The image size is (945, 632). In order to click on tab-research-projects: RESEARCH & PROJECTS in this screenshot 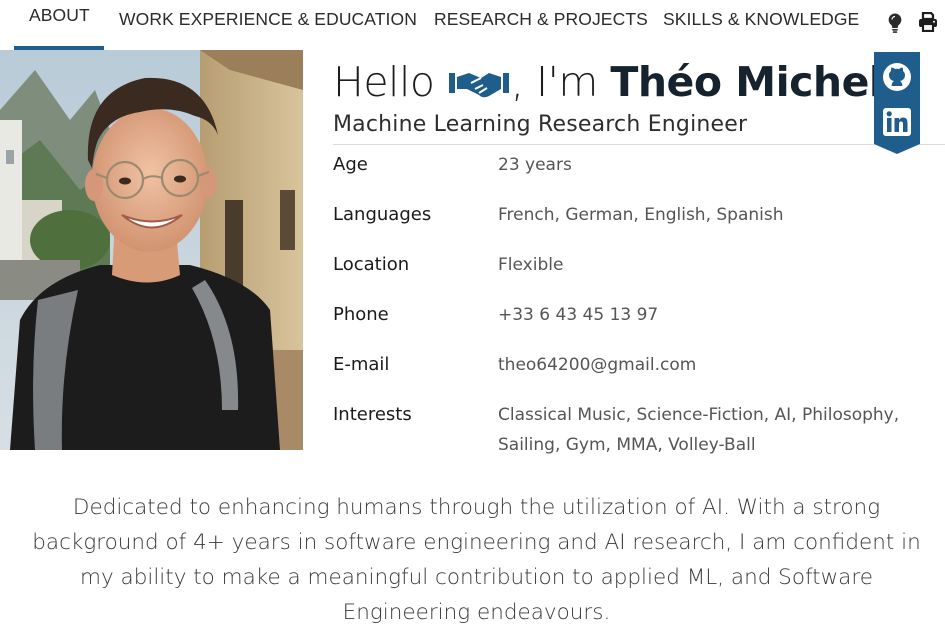, I will do `click(541, 25)`.